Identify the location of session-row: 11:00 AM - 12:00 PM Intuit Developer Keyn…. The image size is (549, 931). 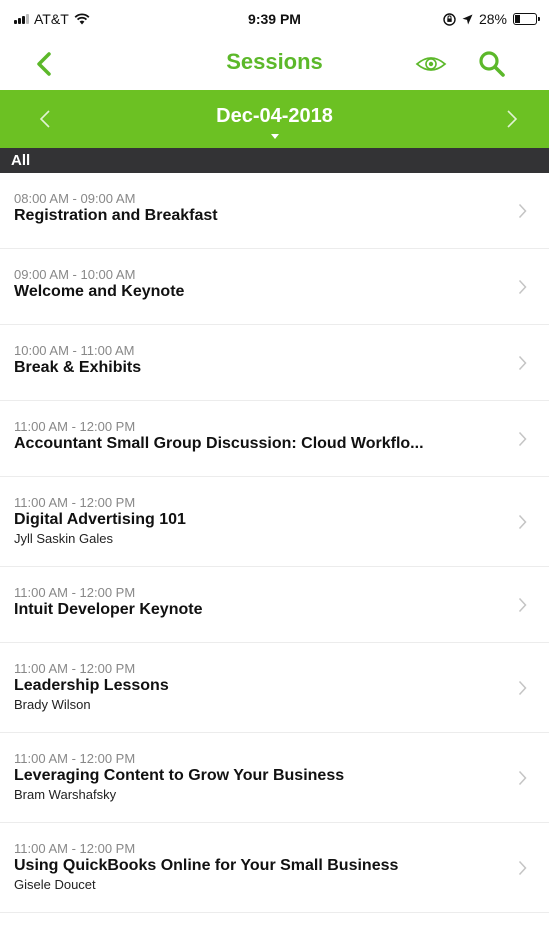
(274, 605).